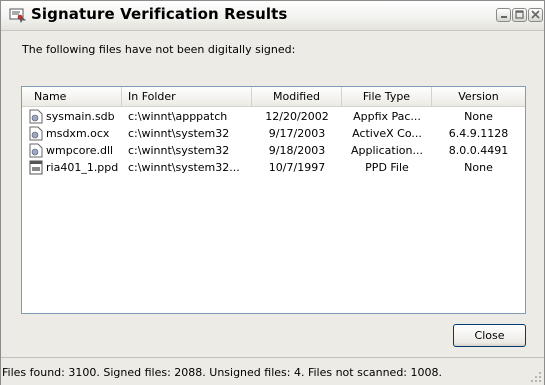 The height and width of the screenshot is (385, 545). Describe the element at coordinates (159, 14) in the screenshot. I see `window-title: Signature Verification Results` at that location.